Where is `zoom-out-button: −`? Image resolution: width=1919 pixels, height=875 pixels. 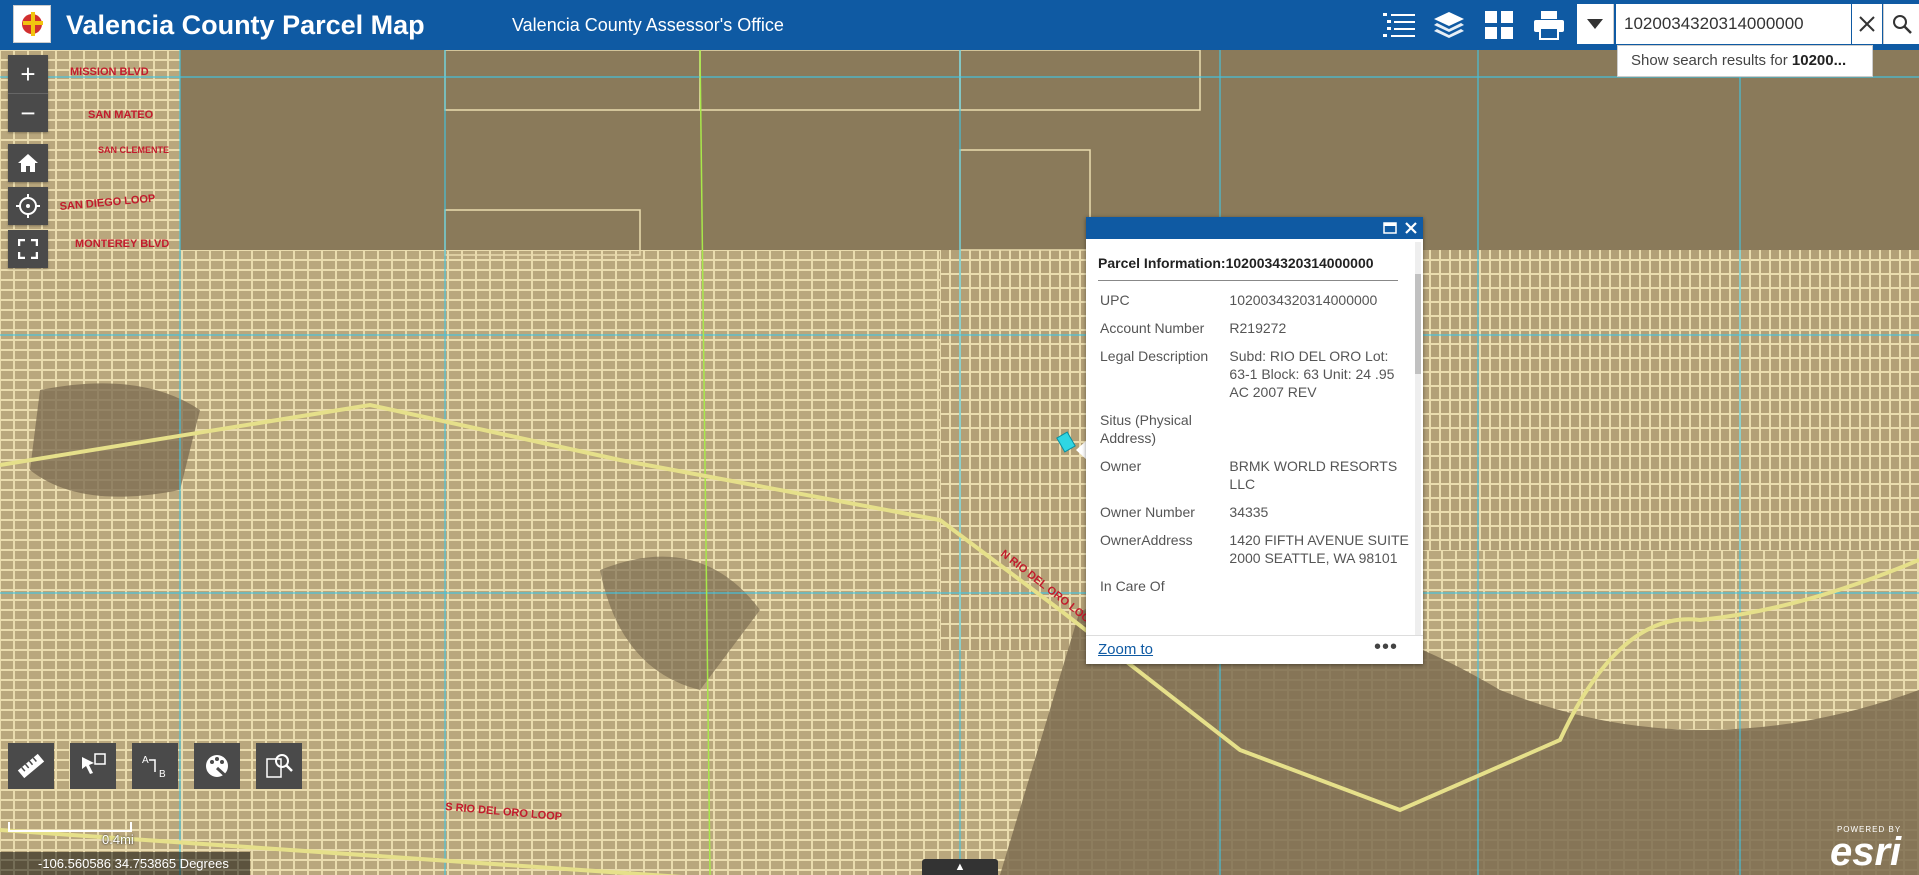
zoom-out-button: − is located at coordinates (28, 112).